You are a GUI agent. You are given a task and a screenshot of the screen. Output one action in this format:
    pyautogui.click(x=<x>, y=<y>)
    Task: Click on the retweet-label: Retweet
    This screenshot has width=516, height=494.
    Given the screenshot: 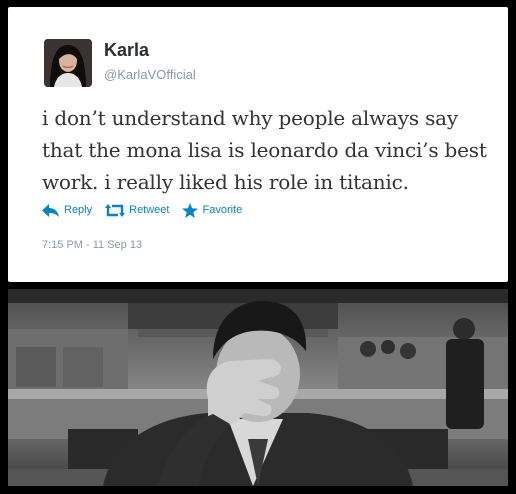 What is the action you would take?
    pyautogui.click(x=149, y=210)
    